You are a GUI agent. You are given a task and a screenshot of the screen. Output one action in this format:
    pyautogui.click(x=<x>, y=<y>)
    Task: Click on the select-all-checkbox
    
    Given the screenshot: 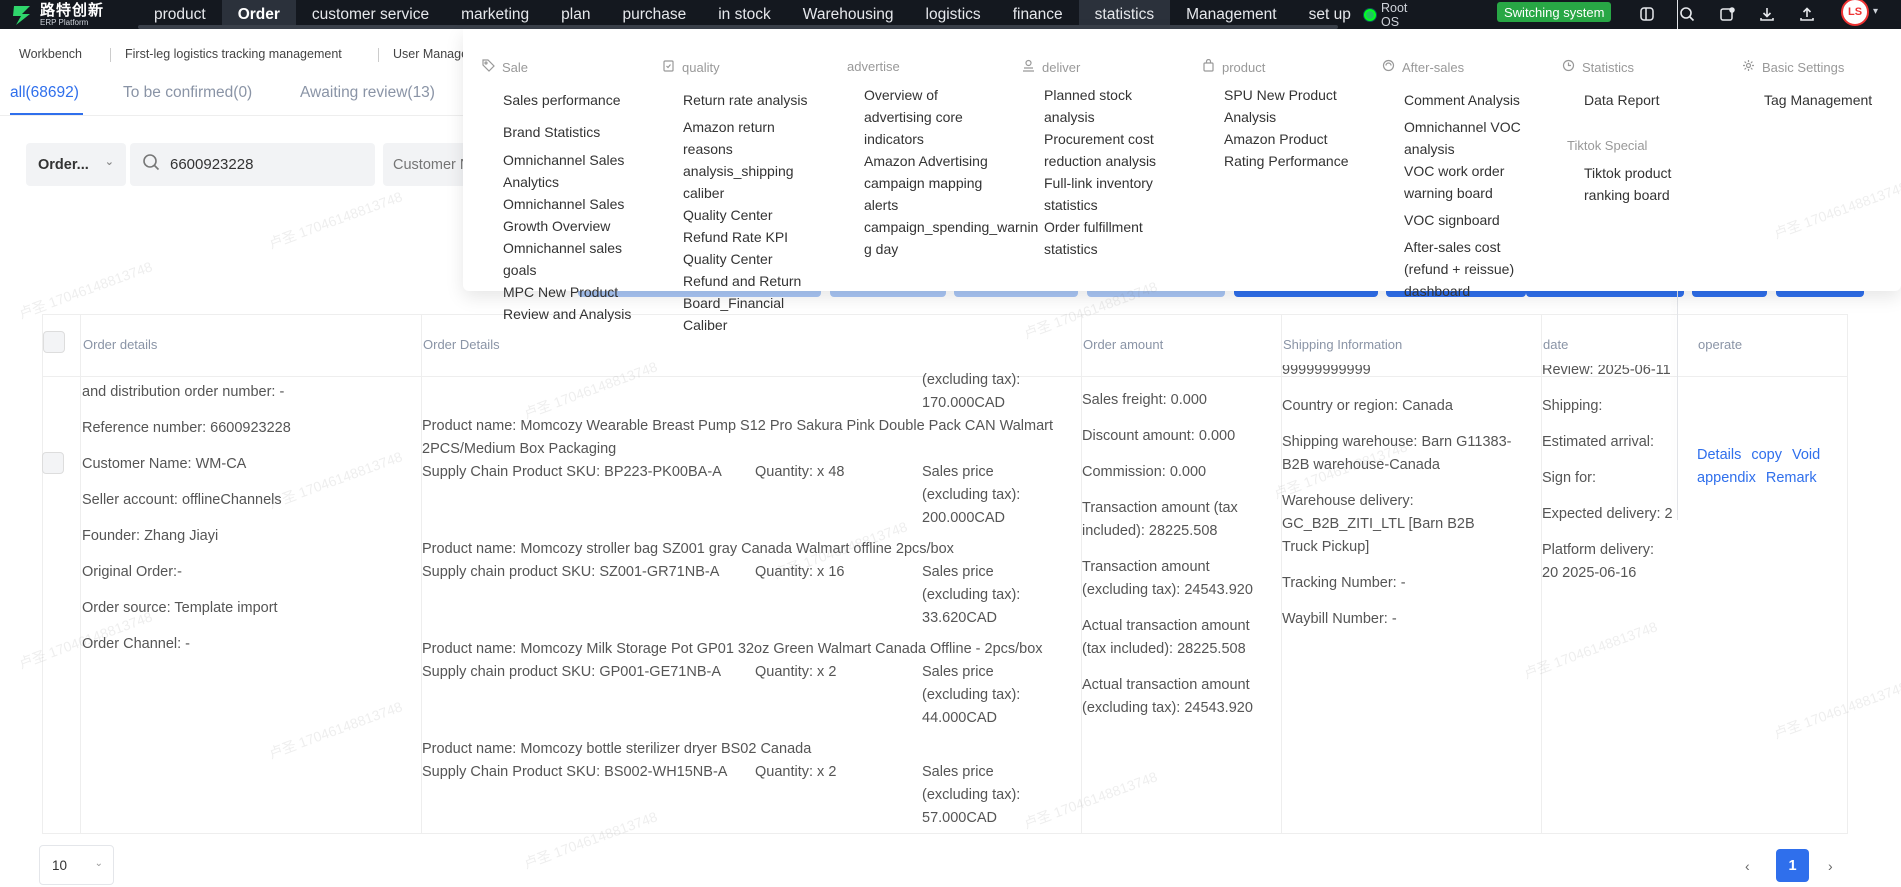 What is the action you would take?
    pyautogui.click(x=54, y=342)
    